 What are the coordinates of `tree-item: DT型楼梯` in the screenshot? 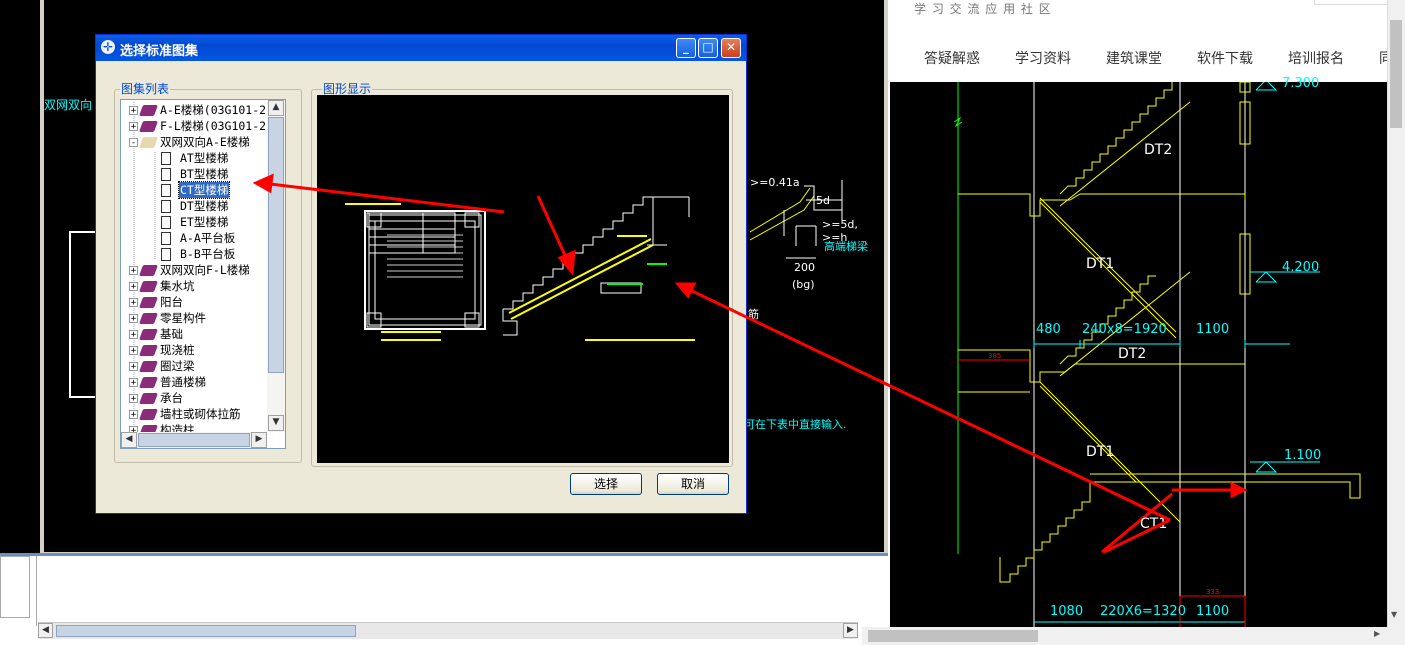 It's located at (194, 206).